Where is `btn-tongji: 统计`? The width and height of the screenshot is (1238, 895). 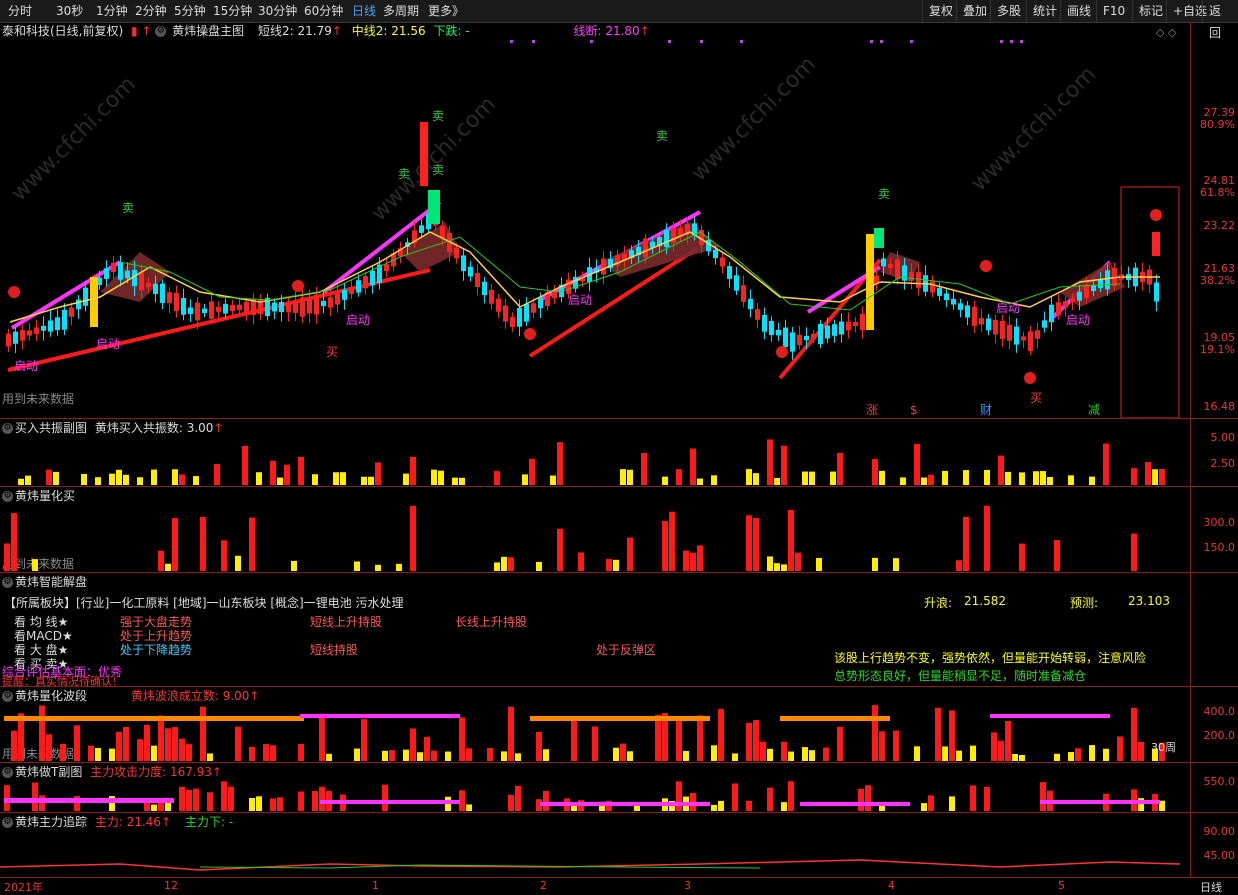 btn-tongji: 统计 is located at coordinates (1044, 11).